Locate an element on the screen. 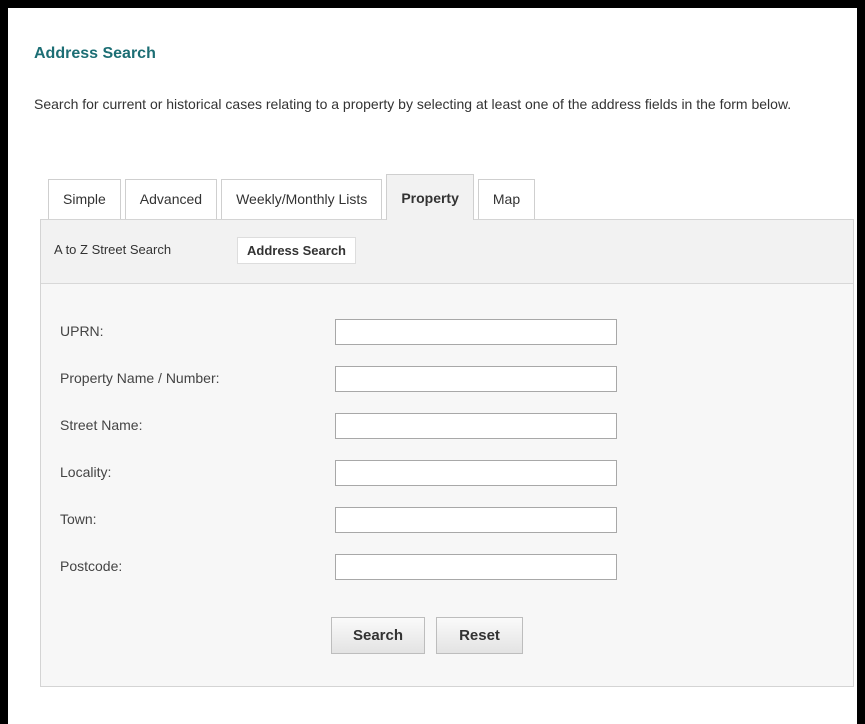 This screenshot has width=865, height=724. subnav-address-search: Address Search is located at coordinates (296, 250).